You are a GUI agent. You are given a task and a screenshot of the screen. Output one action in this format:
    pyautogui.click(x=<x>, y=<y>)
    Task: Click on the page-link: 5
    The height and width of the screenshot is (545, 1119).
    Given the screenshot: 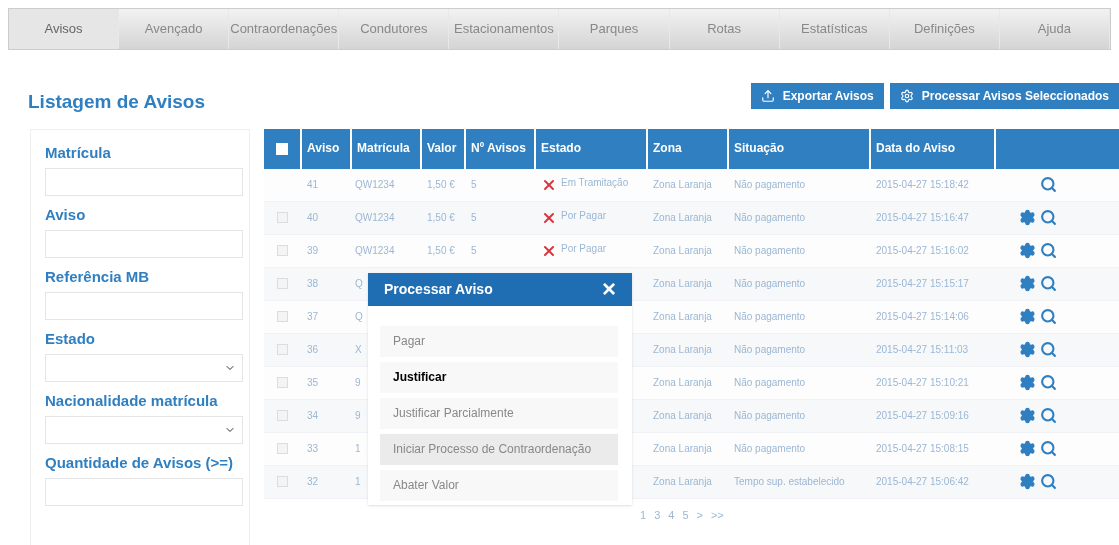 What is the action you would take?
    pyautogui.click(x=685, y=514)
    